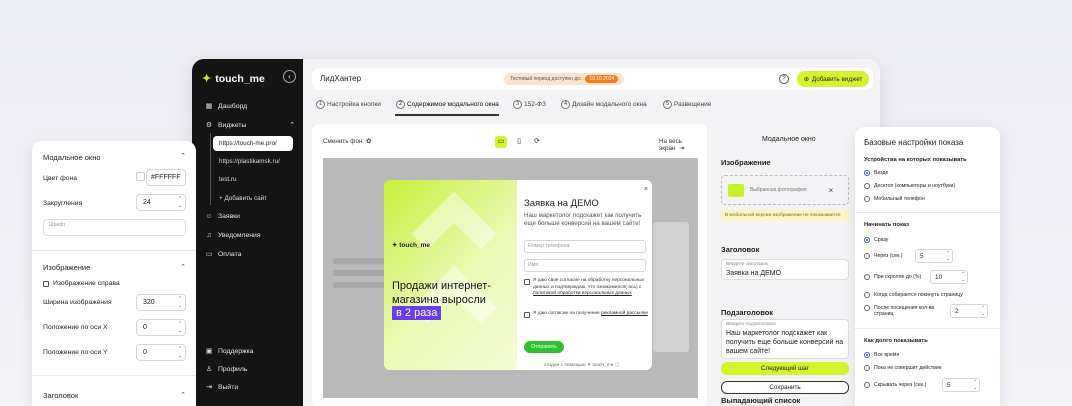 This screenshot has height=406, width=1072. I want to click on save-button: Сохранить, so click(785, 387).